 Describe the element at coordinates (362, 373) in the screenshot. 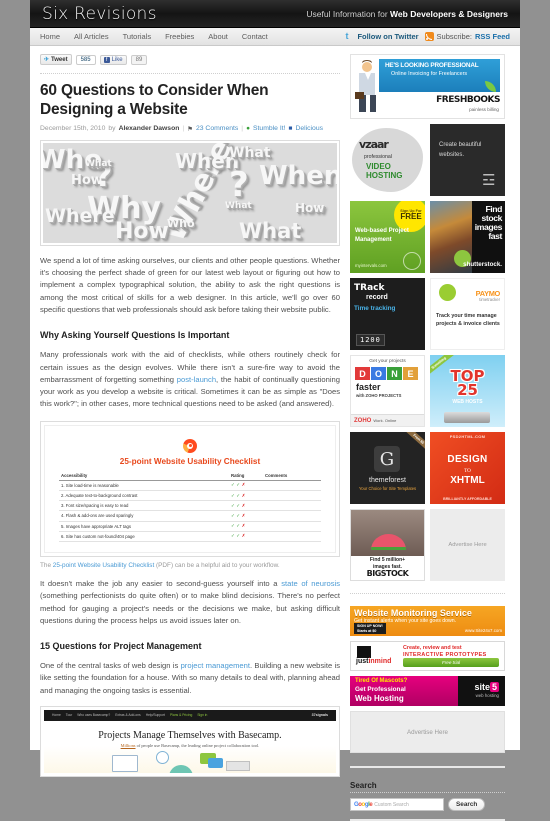

I see `zoho-letter-d: D` at that location.